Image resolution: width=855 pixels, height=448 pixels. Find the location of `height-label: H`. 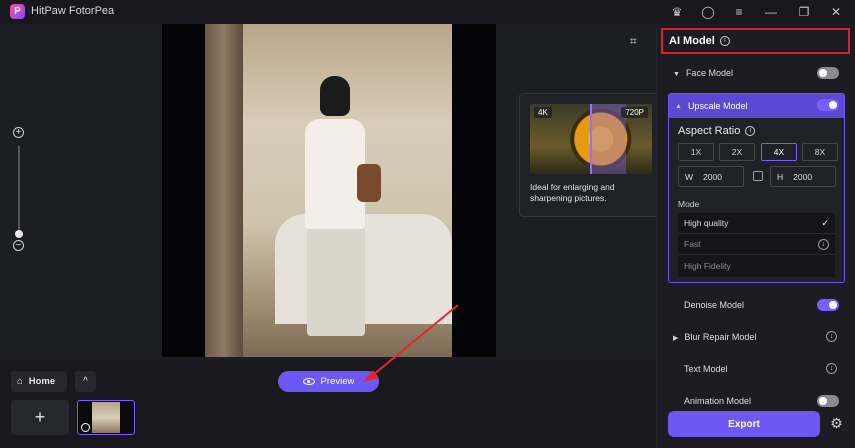

height-label: H is located at coordinates (780, 176).